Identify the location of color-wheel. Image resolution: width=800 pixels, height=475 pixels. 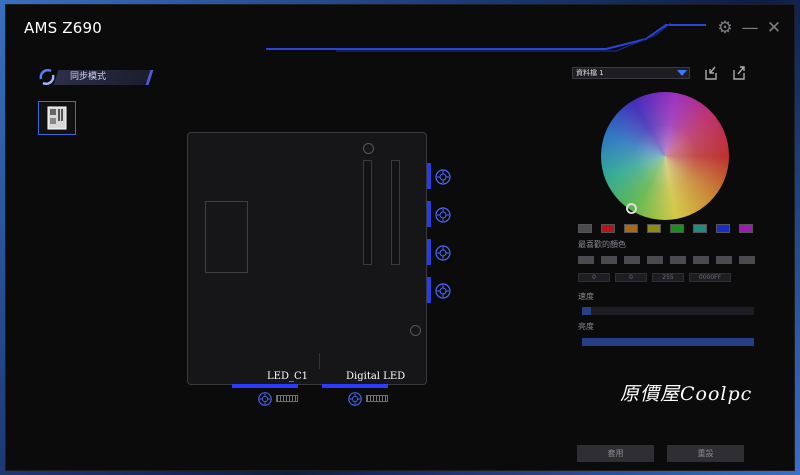
(665, 156).